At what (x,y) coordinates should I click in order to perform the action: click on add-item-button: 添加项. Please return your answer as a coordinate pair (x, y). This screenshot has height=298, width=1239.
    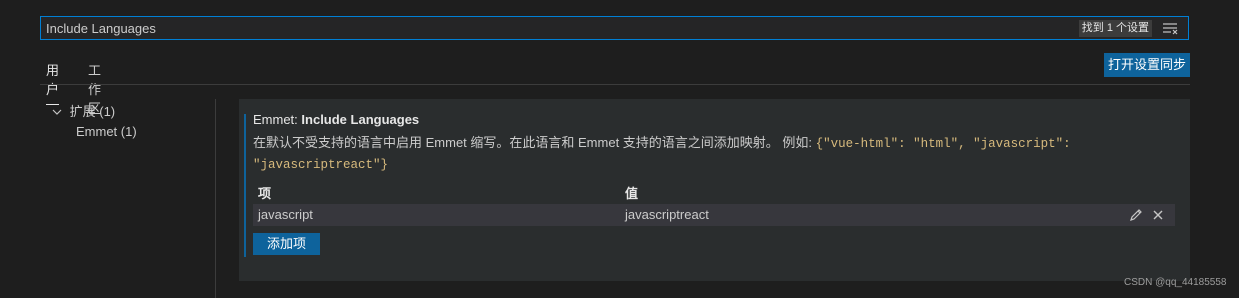
    Looking at the image, I should click on (286, 244).